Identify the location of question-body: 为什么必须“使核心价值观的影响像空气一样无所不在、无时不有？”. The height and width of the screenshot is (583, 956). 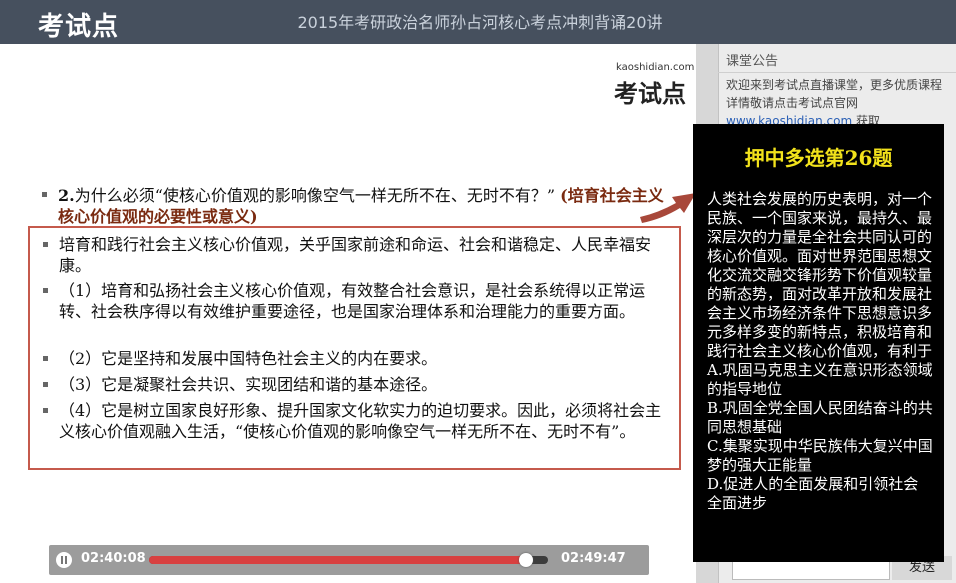
(315, 195).